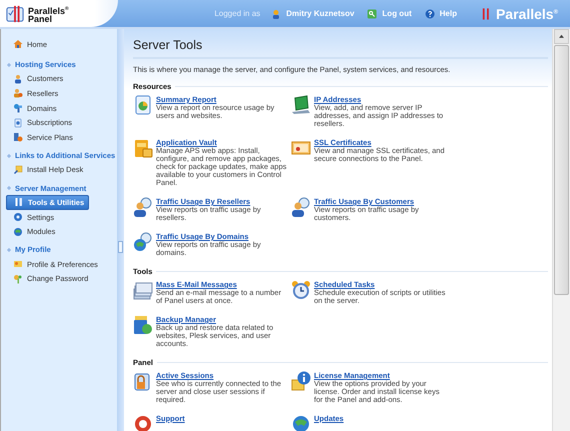 The image size is (570, 431). I want to click on logo-icon, so click(15, 13).